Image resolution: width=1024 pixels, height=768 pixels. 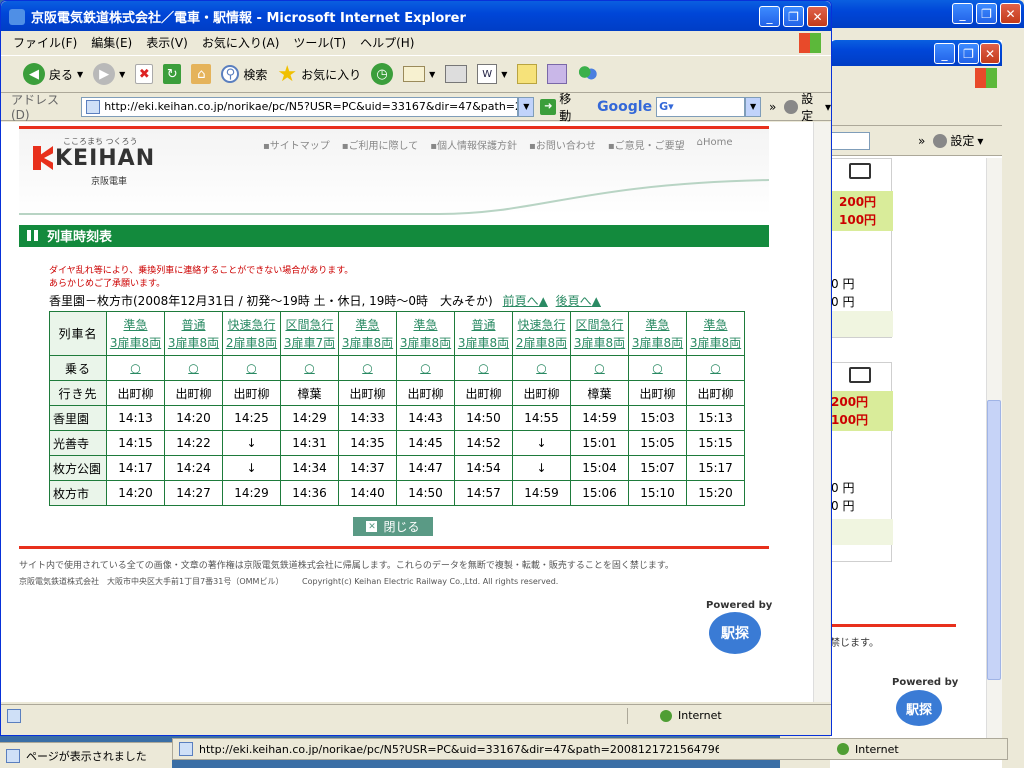 What do you see at coordinates (588, 74) in the screenshot?
I see `messenger-button` at bounding box center [588, 74].